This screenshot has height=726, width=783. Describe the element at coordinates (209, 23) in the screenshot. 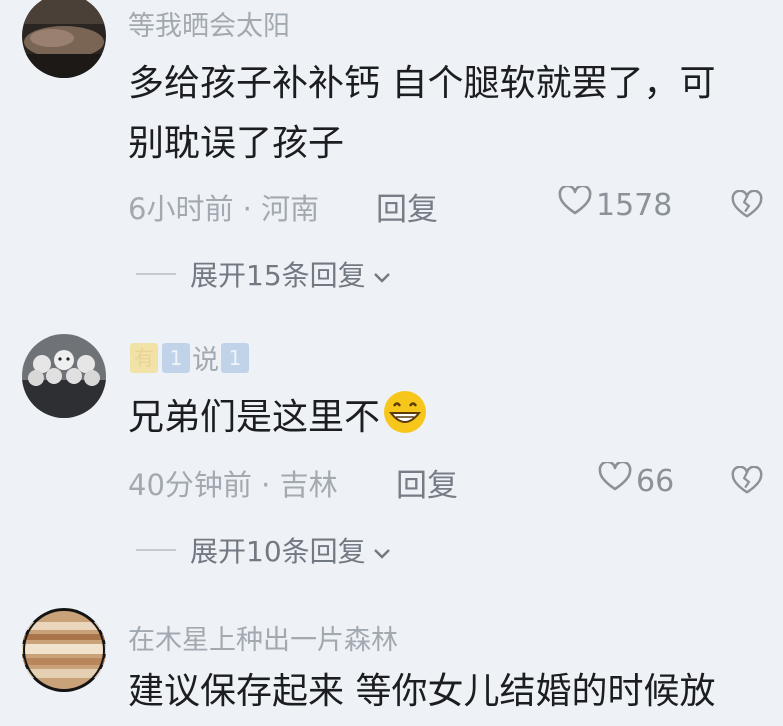

I see `username: 等我晒会太阳` at that location.